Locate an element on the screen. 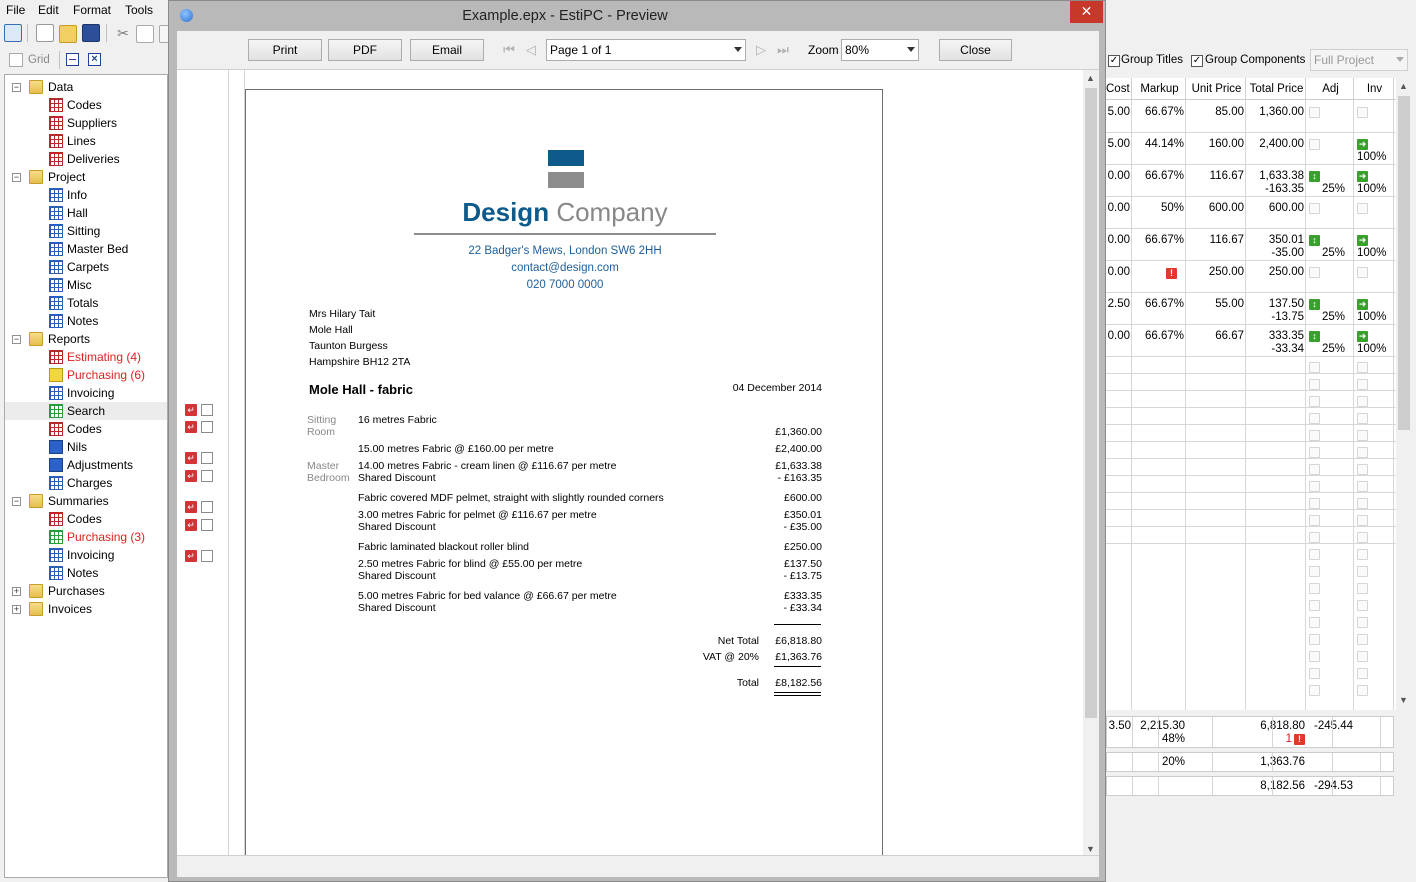 The image size is (1416, 882). email-button: Email is located at coordinates (447, 50).